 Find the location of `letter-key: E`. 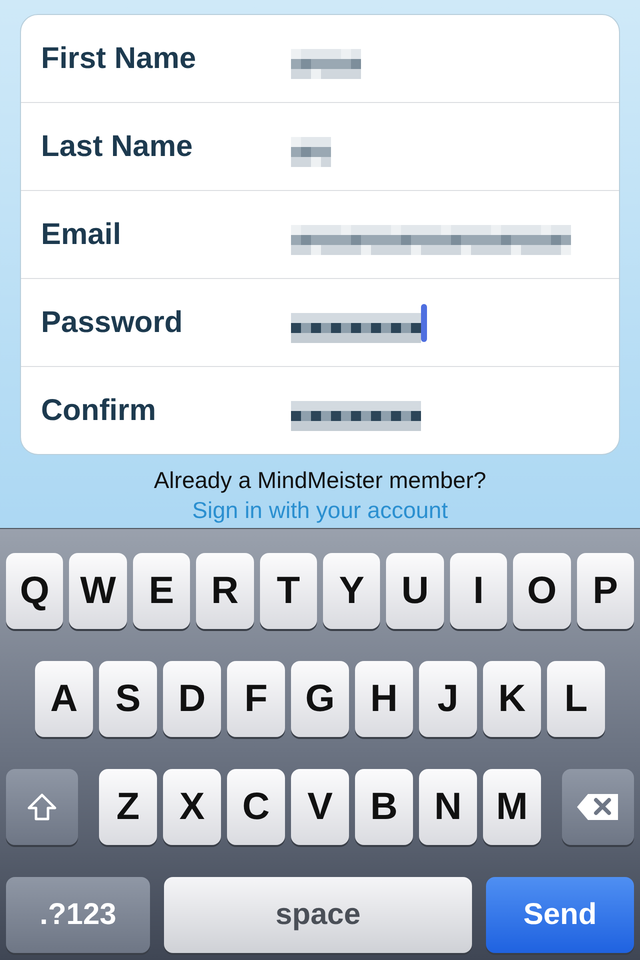

letter-key: E is located at coordinates (161, 591).